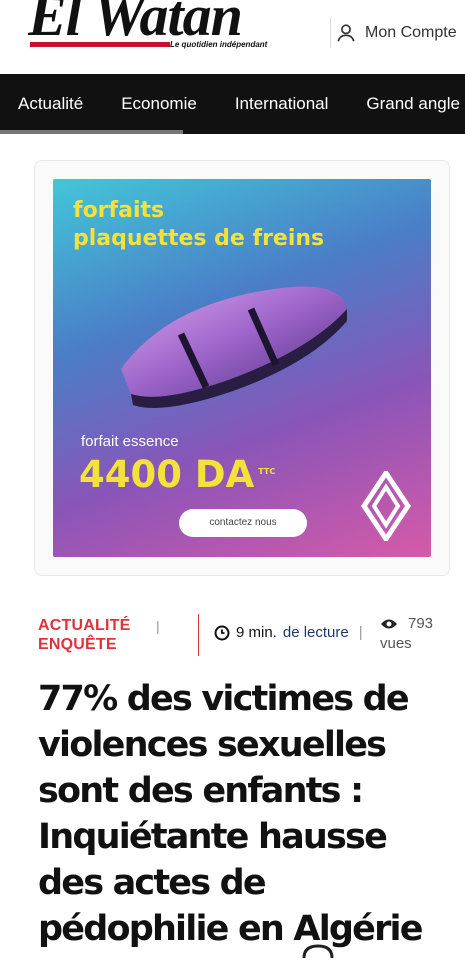 This screenshot has height=960, width=465. Describe the element at coordinates (315, 632) in the screenshot. I see `read-time-label: de lecture` at that location.